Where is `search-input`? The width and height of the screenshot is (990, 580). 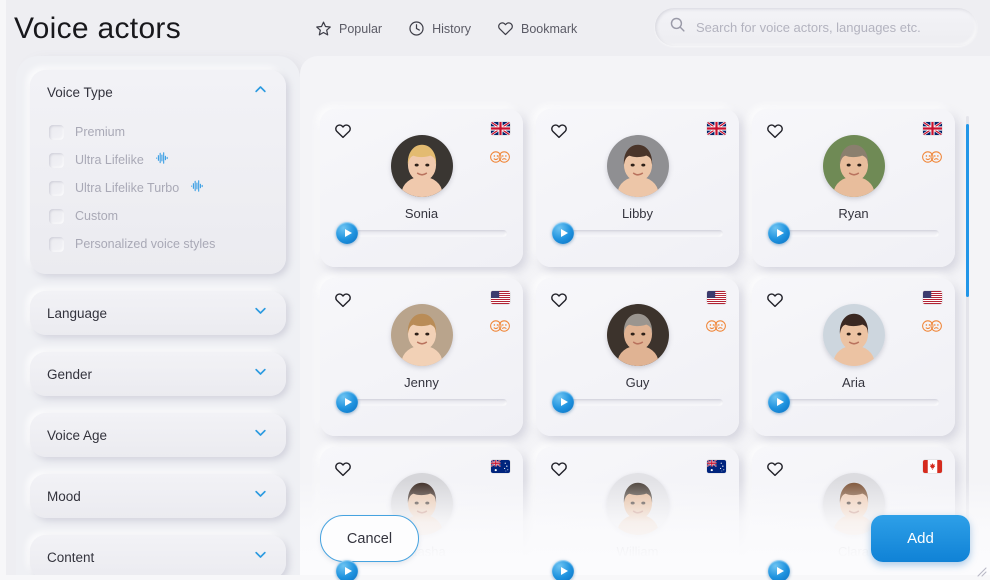
search-input is located at coordinates (829, 27).